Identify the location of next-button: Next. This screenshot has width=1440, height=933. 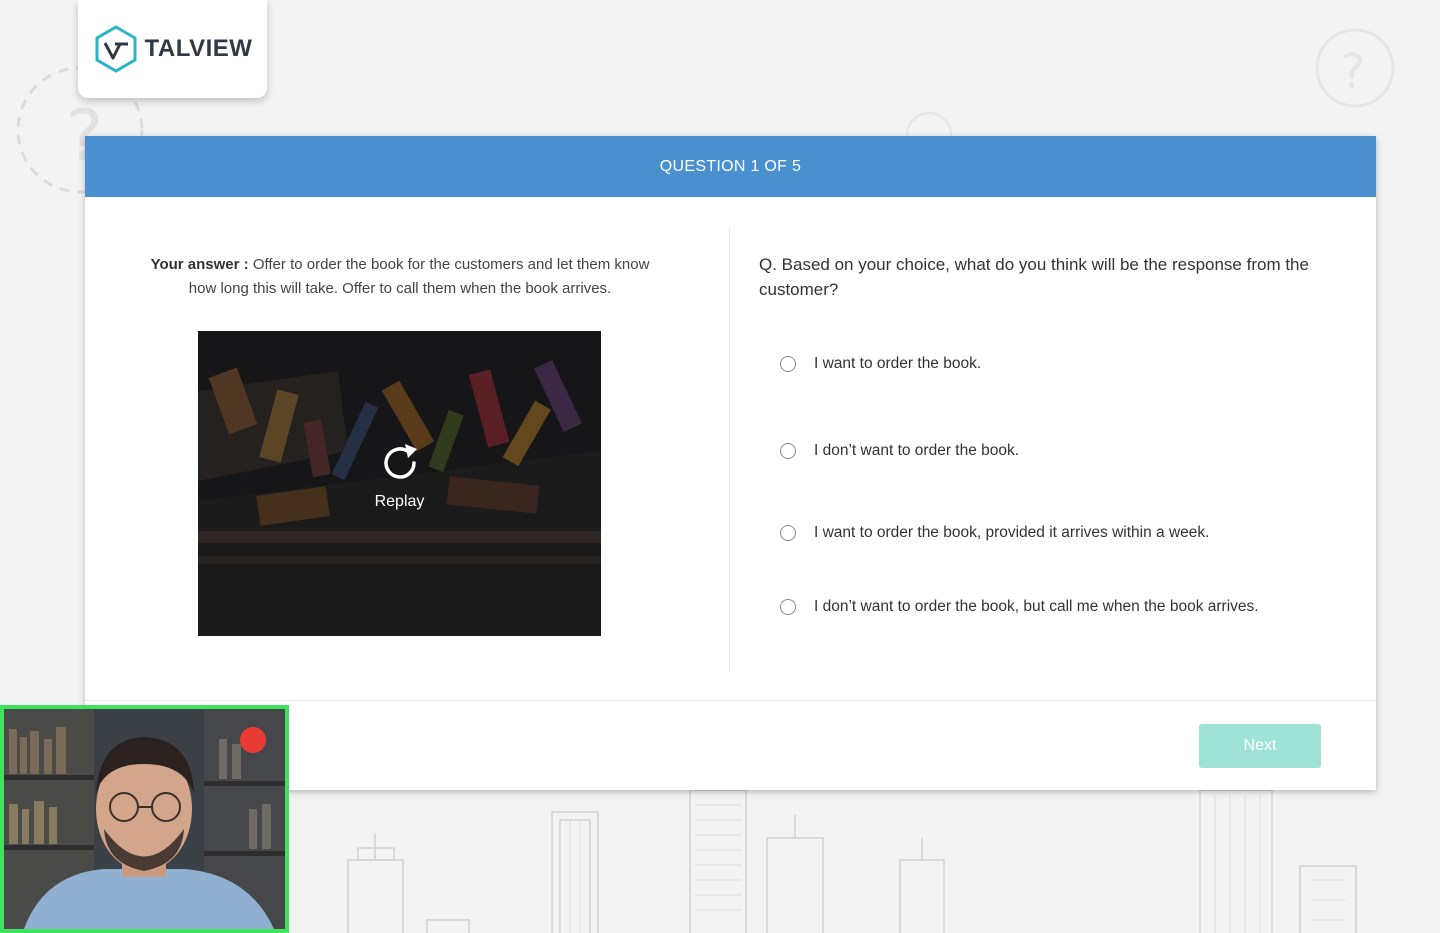
(1260, 746).